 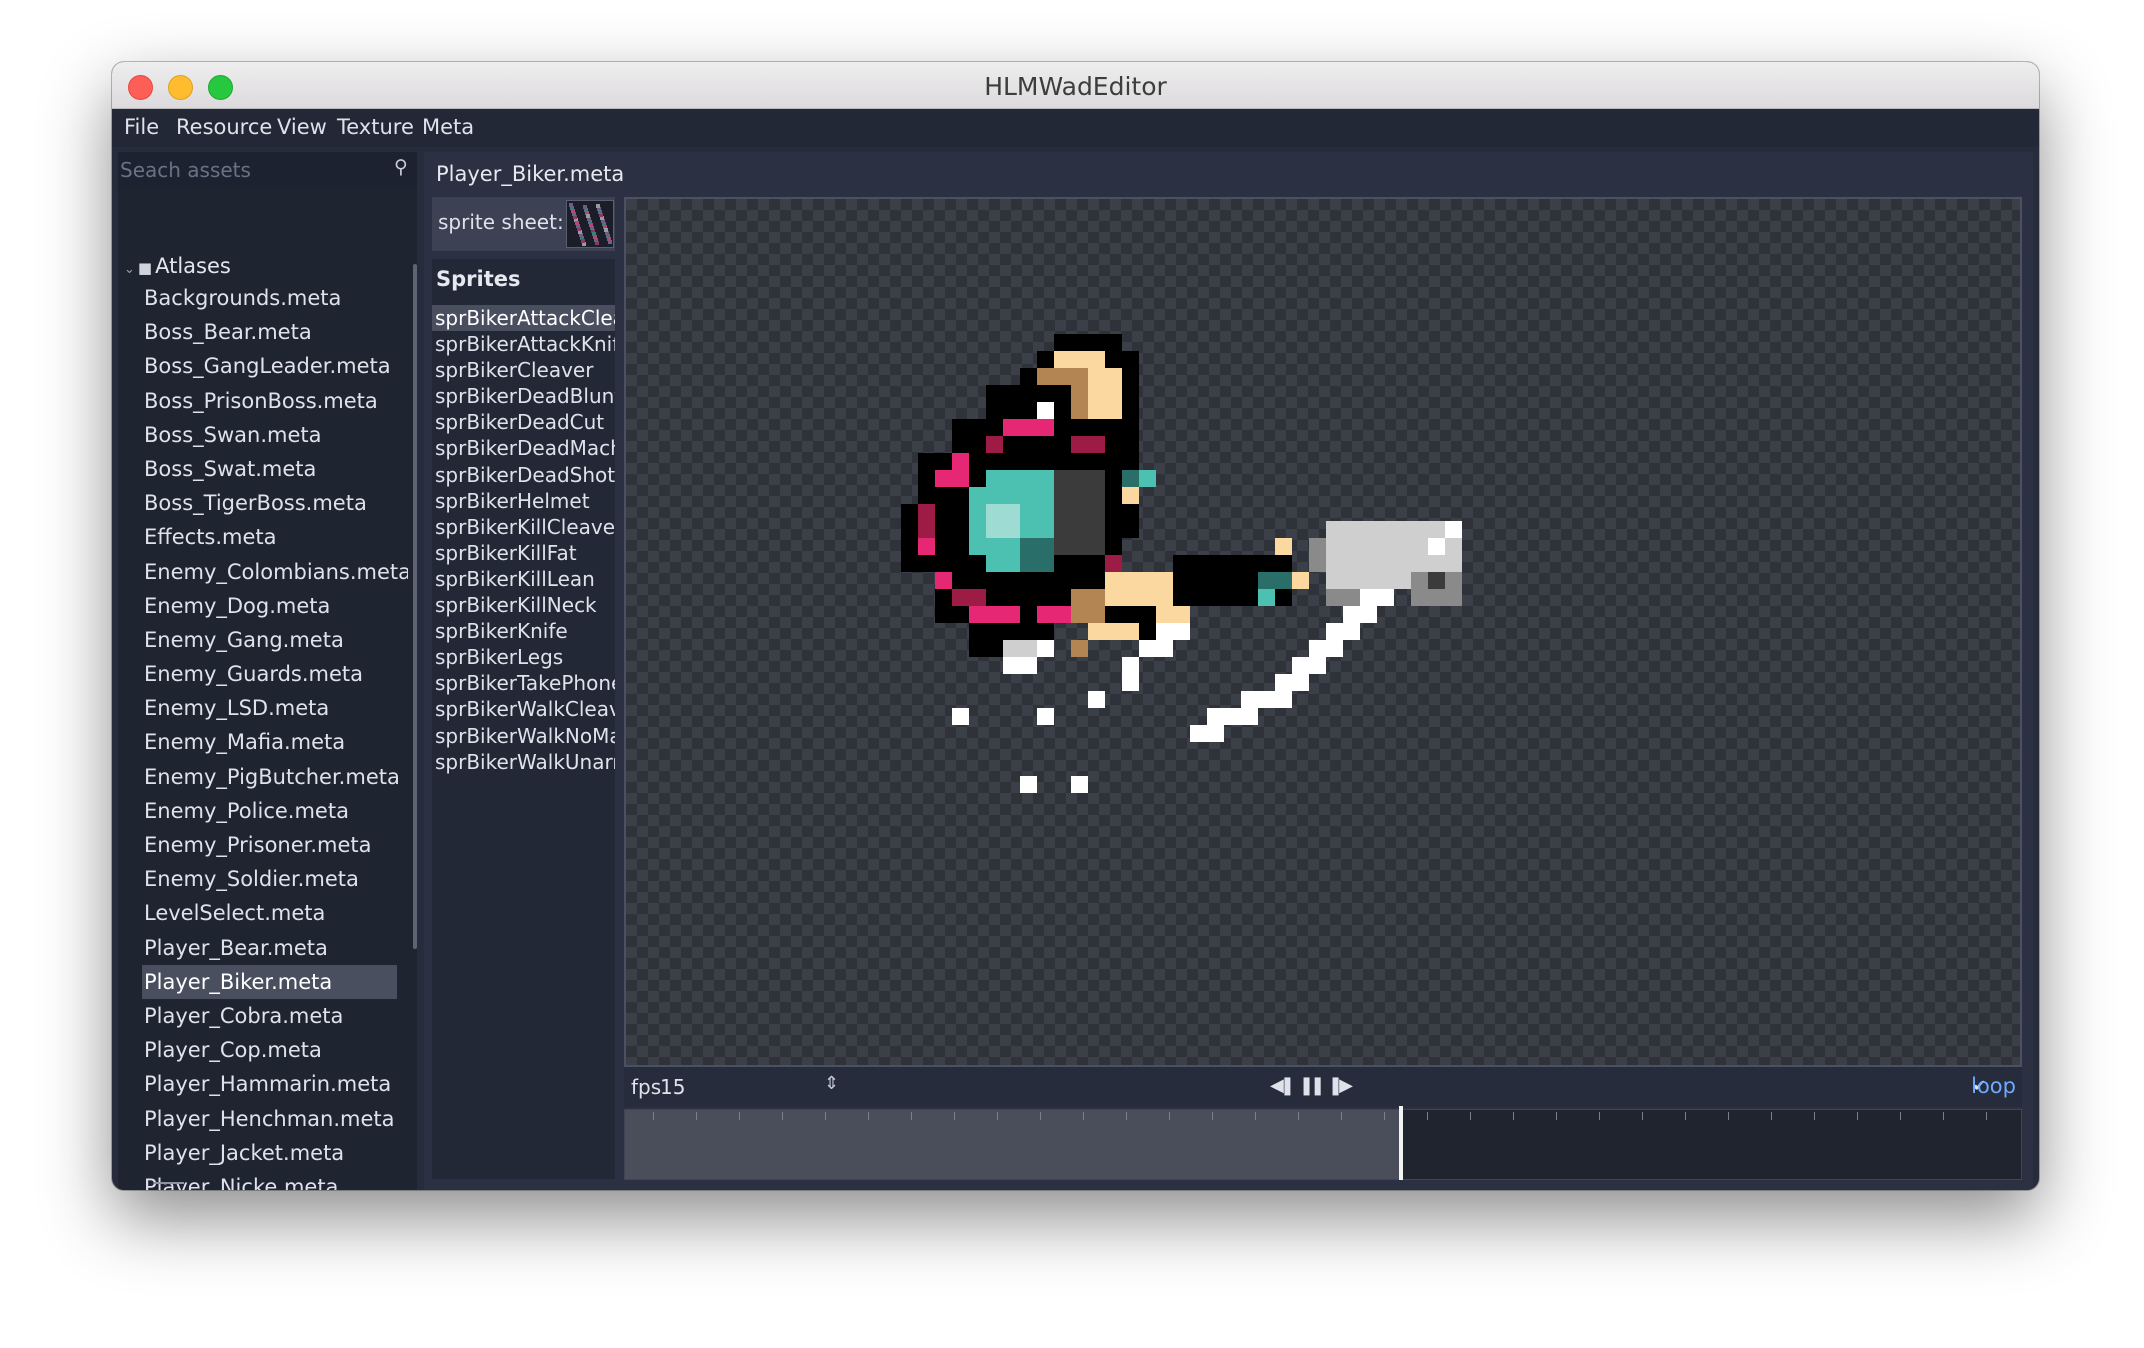 What do you see at coordinates (263, 708) in the screenshot?
I see `asset-list-item: Enemy_LSD.meta` at bounding box center [263, 708].